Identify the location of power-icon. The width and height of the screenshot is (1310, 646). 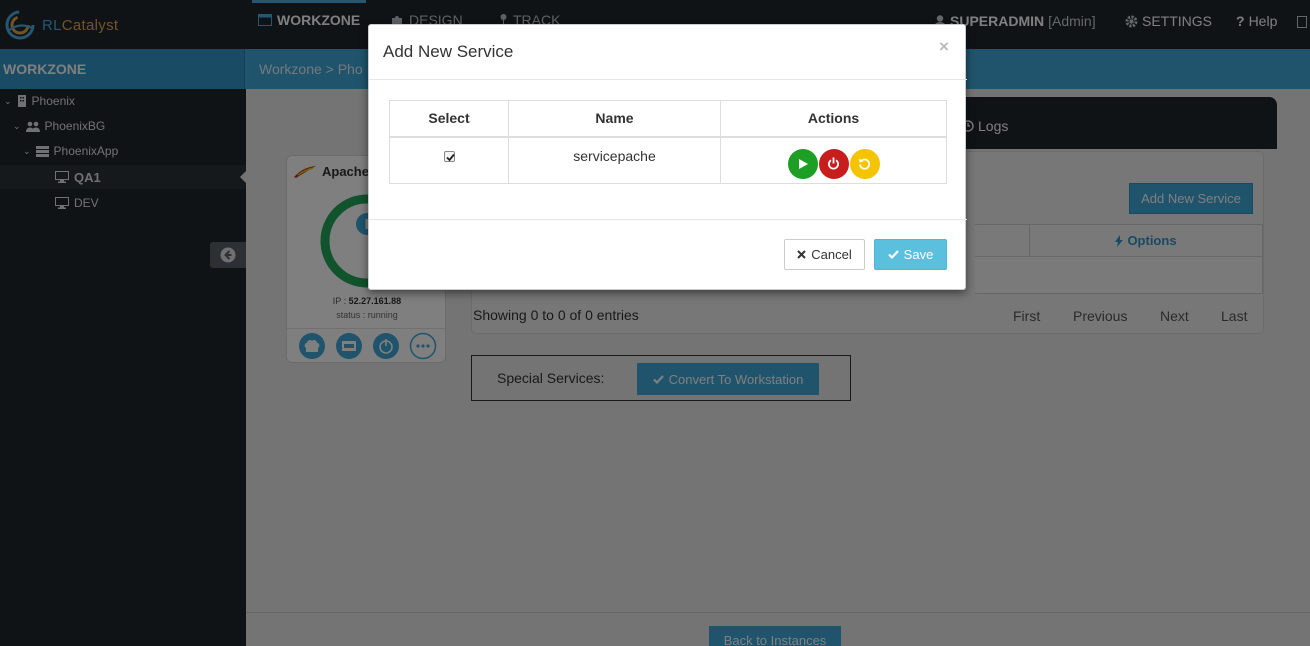
(833, 163).